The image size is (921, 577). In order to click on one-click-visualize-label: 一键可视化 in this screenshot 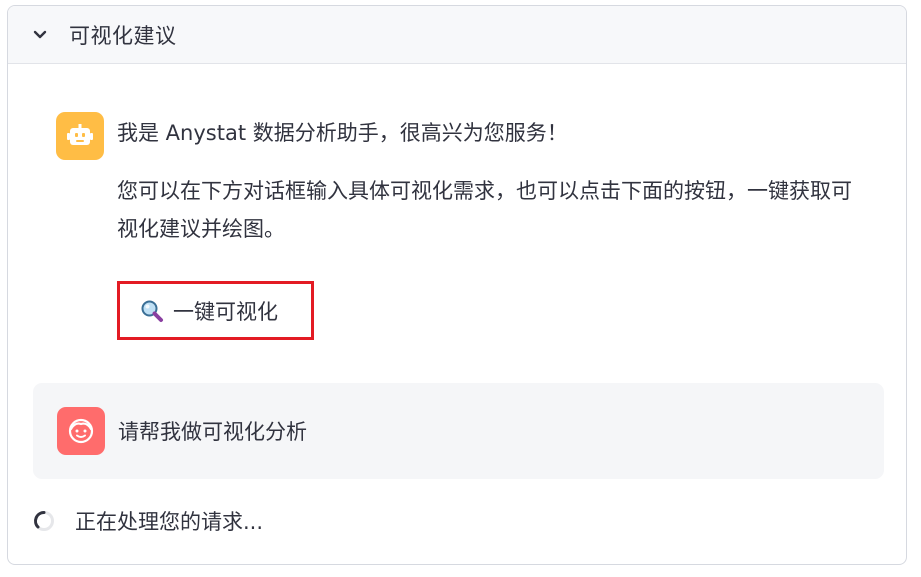, I will do `click(225, 311)`.